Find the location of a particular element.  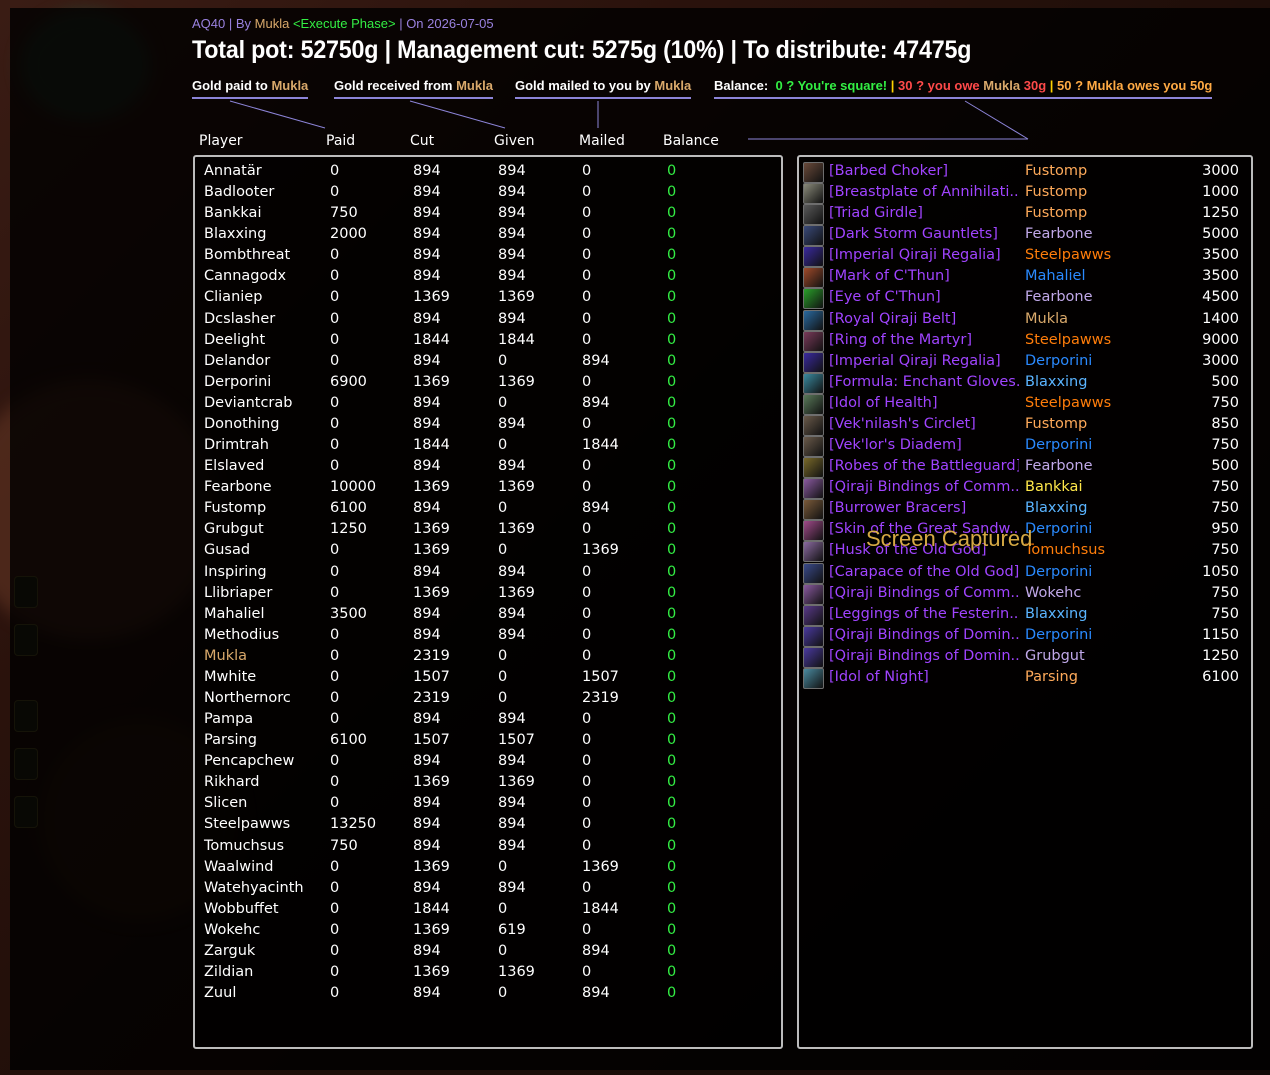

circlet-icon is located at coordinates (813, 425).